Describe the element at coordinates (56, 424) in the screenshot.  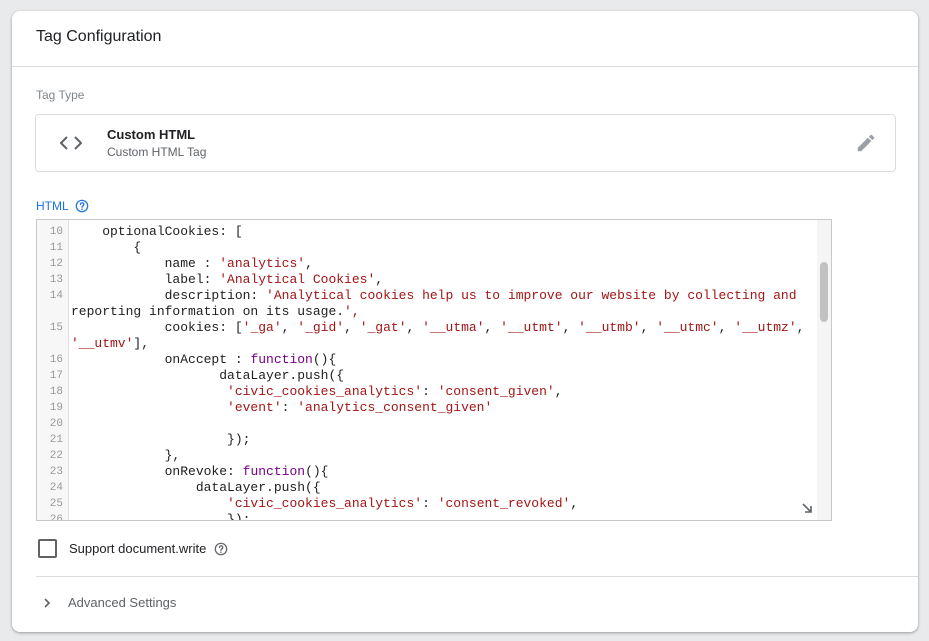
I see `line-number: 20` at that location.